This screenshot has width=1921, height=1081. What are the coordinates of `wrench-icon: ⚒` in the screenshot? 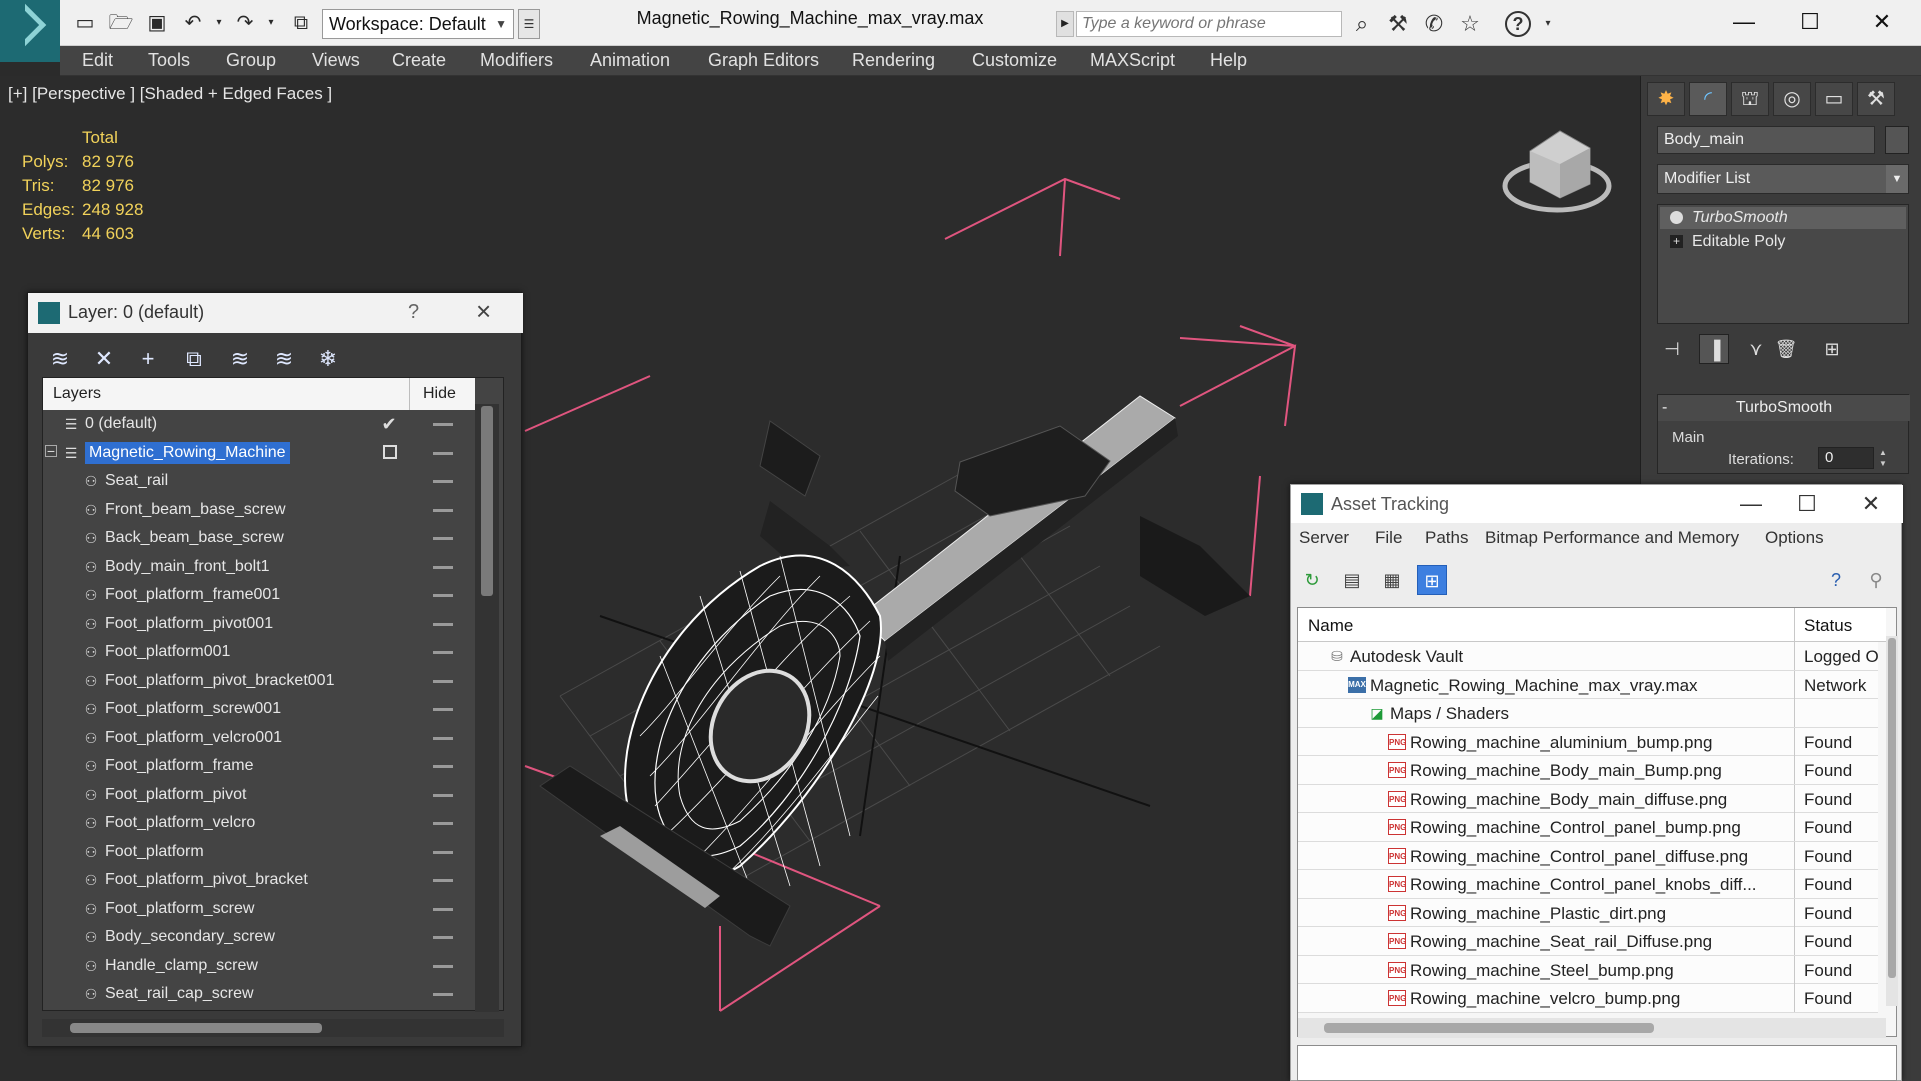 It's located at (1398, 24).